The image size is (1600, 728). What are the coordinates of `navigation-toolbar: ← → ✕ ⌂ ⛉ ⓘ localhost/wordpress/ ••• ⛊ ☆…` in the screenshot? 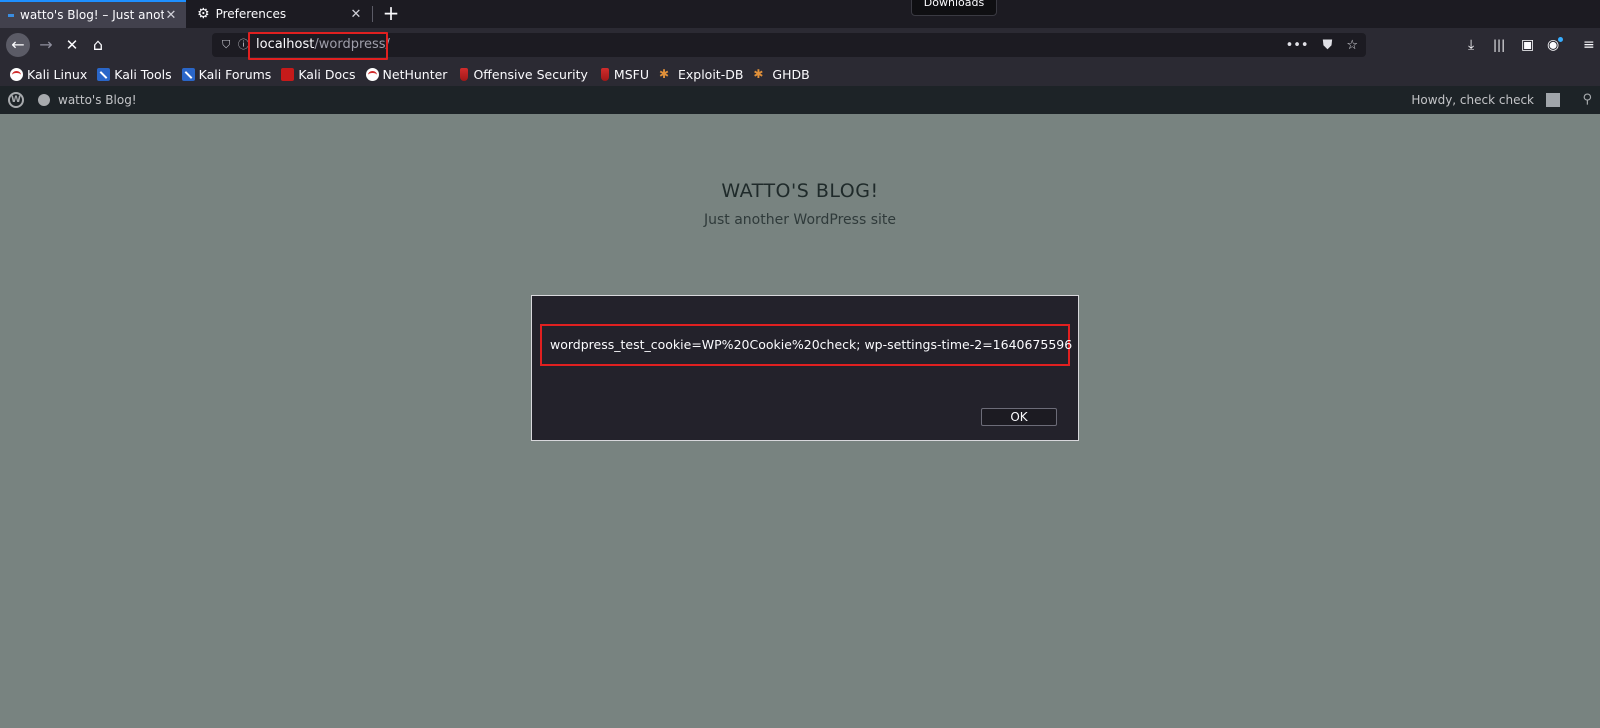 It's located at (800, 45).